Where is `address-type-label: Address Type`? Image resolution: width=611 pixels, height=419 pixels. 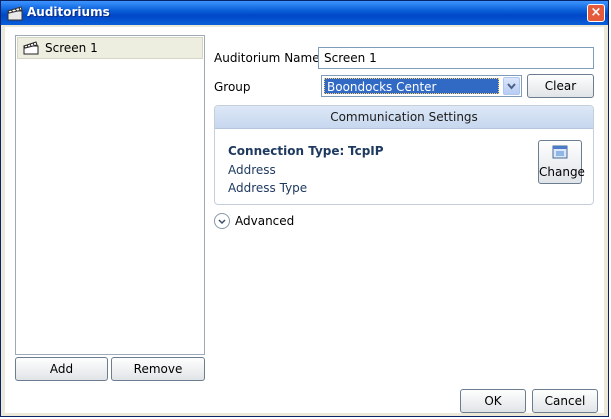
address-type-label: Address Type is located at coordinates (268, 188).